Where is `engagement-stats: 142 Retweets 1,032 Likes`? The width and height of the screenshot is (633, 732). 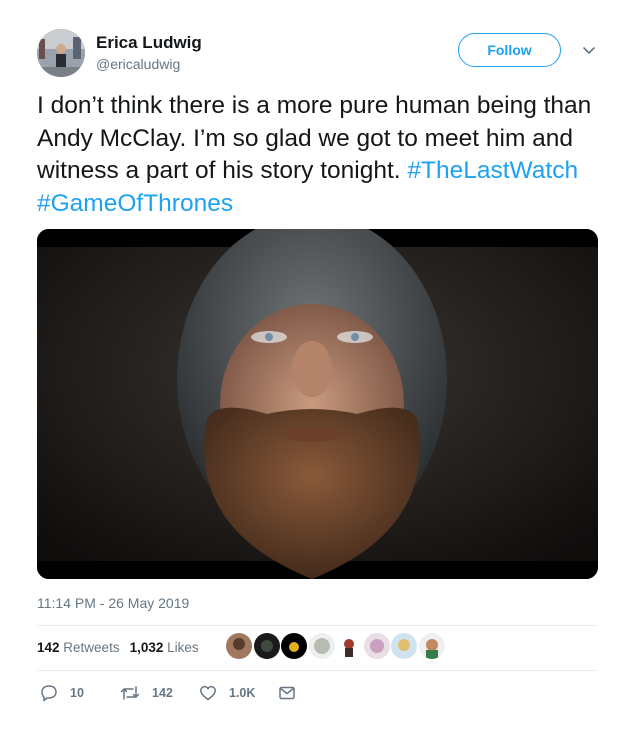
engagement-stats: 142 Retweets 1,032 Likes is located at coordinates (118, 647).